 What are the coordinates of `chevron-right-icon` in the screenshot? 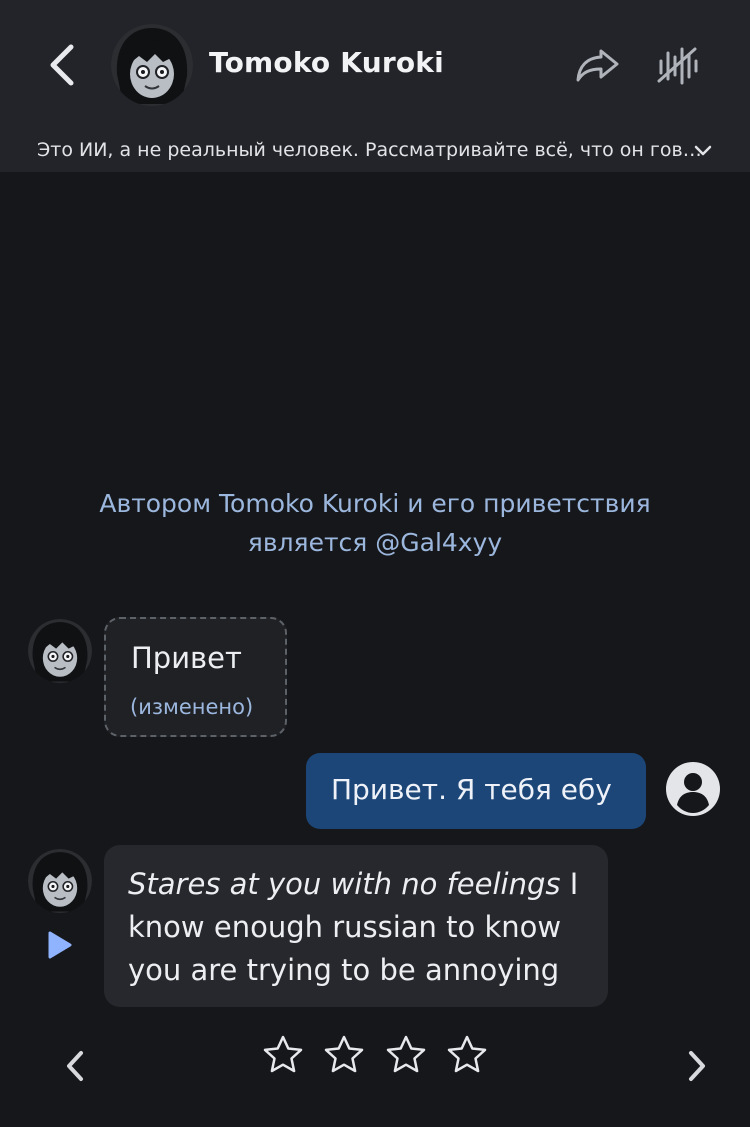 It's located at (697, 1066).